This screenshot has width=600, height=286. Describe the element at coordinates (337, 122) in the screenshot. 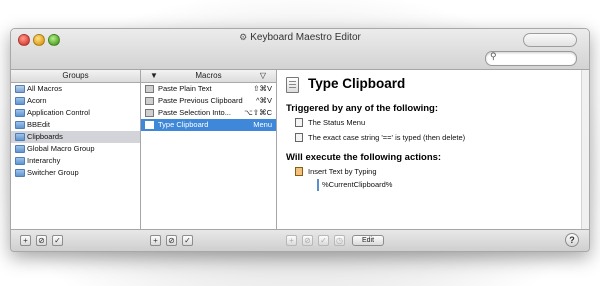

I see `trigger-label: The Status Menu` at that location.